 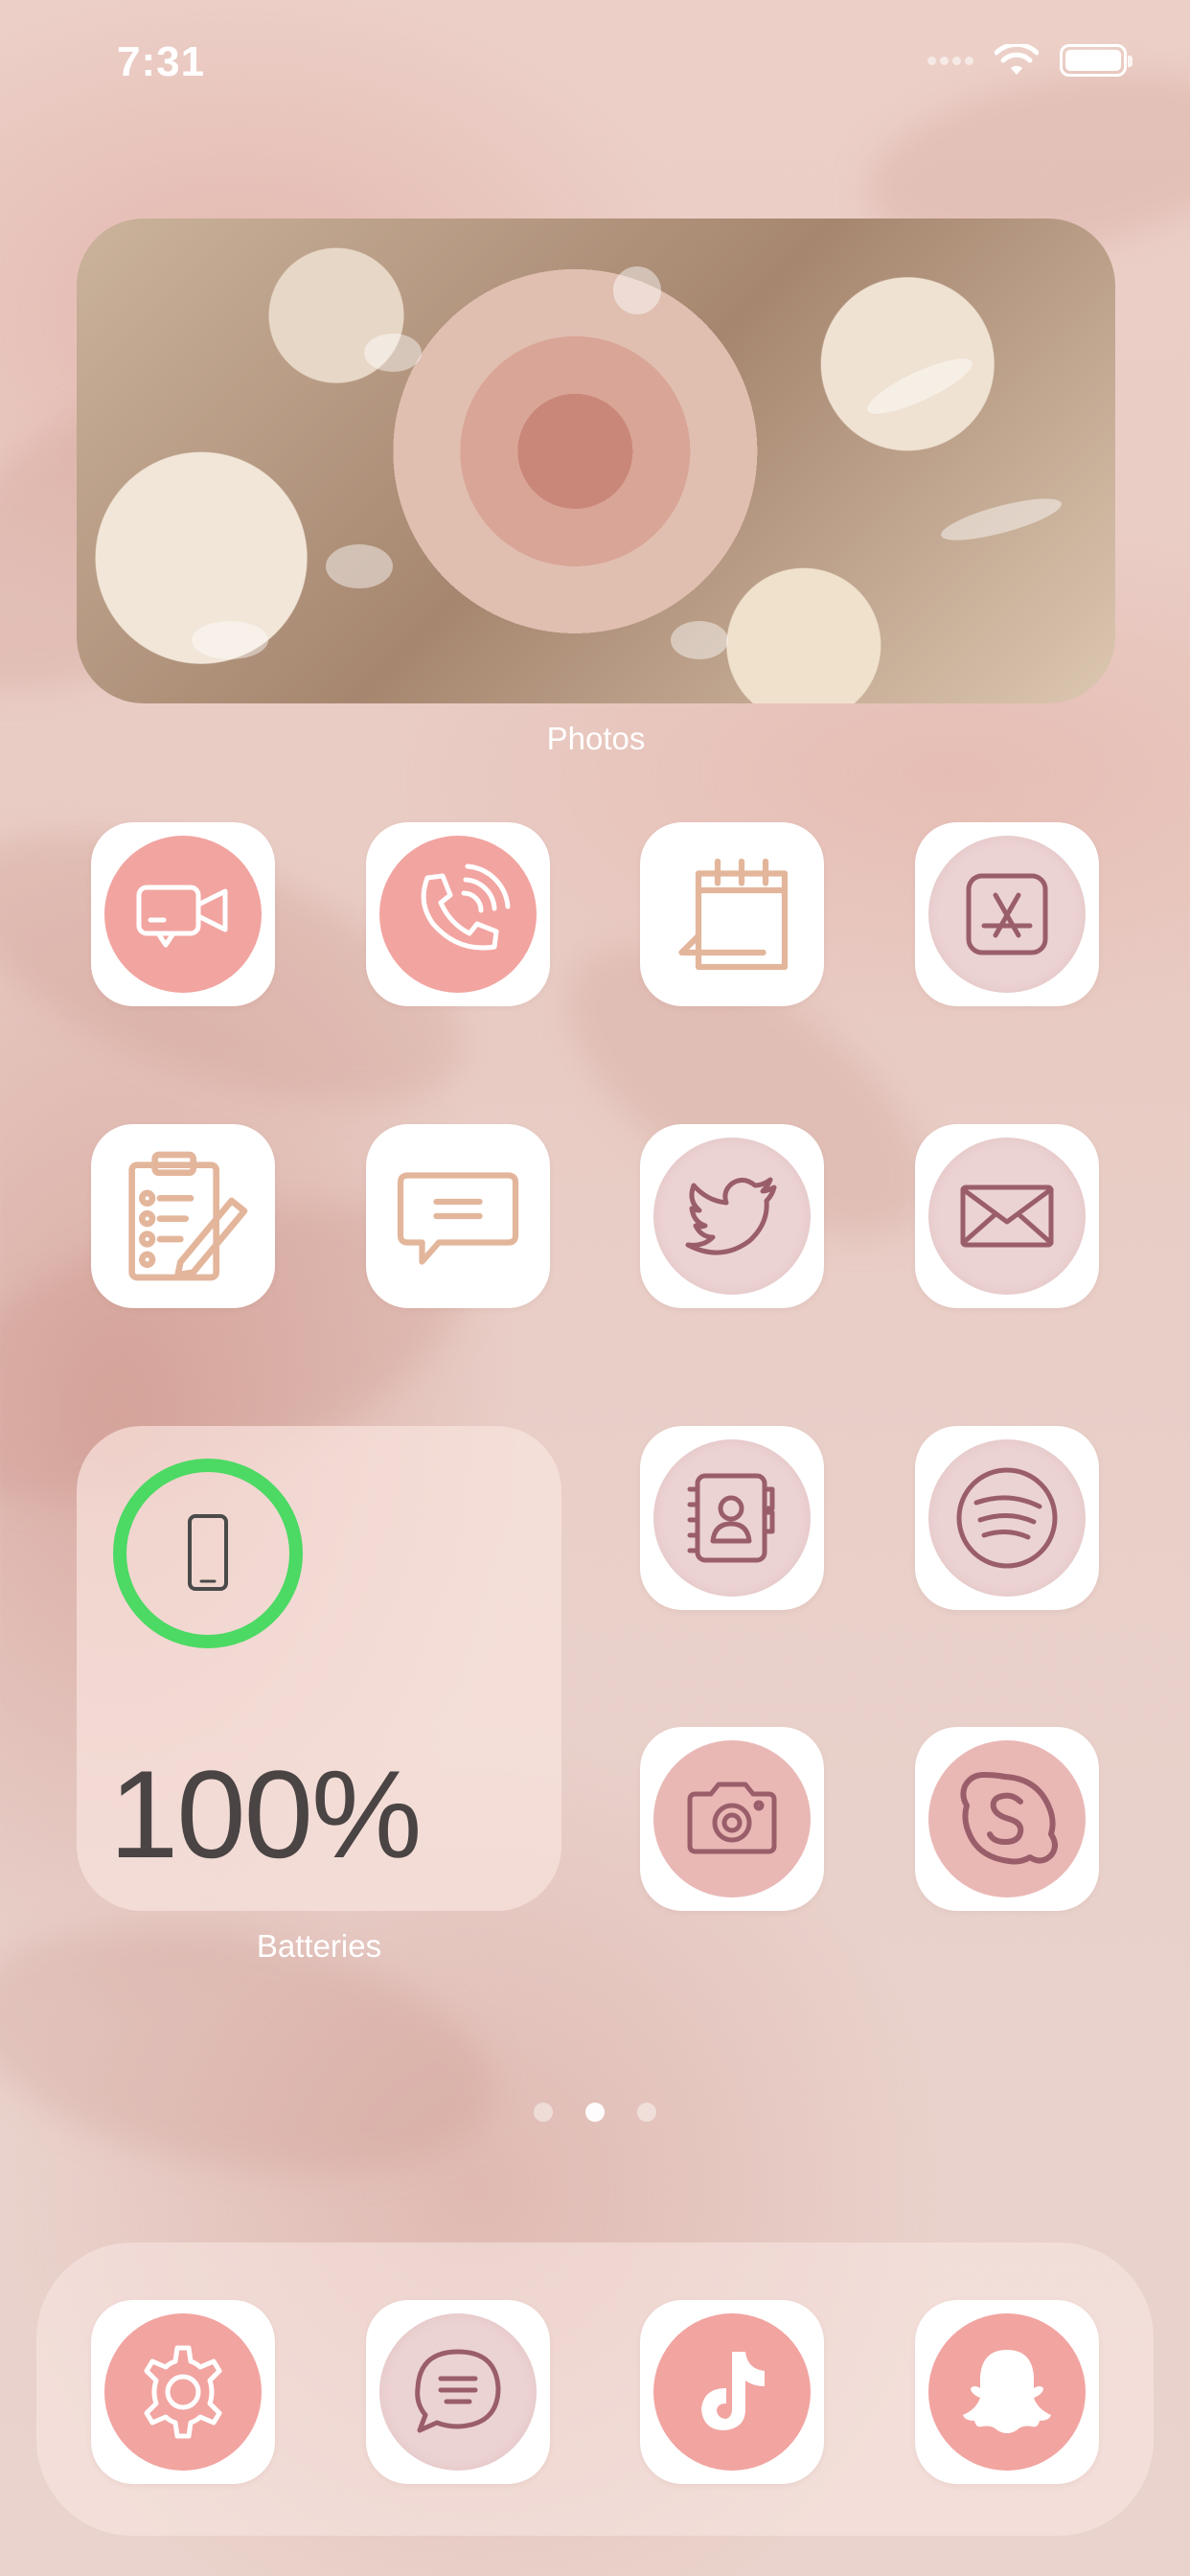 I want to click on envelope-icon, so click(x=1007, y=1216).